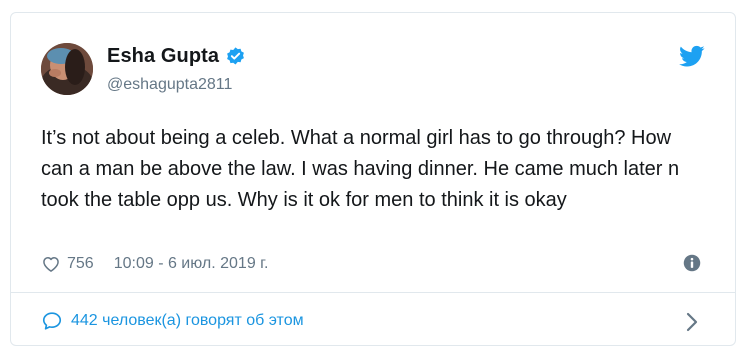  What do you see at coordinates (169, 85) in the screenshot?
I see `author-handle: @eshagupta2811` at bounding box center [169, 85].